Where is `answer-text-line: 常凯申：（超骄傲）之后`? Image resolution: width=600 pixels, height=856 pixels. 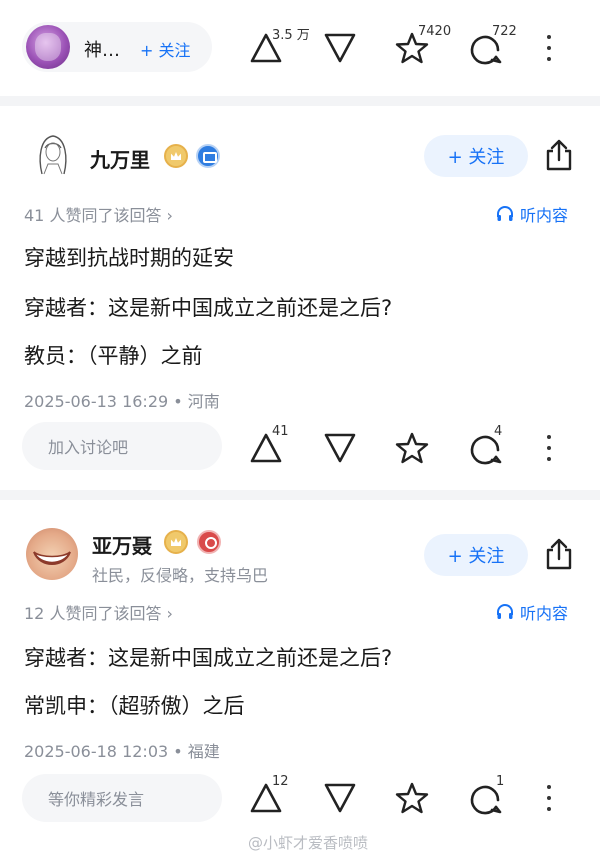 answer-text-line: 常凯申：（超骄傲）之后 is located at coordinates (134, 706).